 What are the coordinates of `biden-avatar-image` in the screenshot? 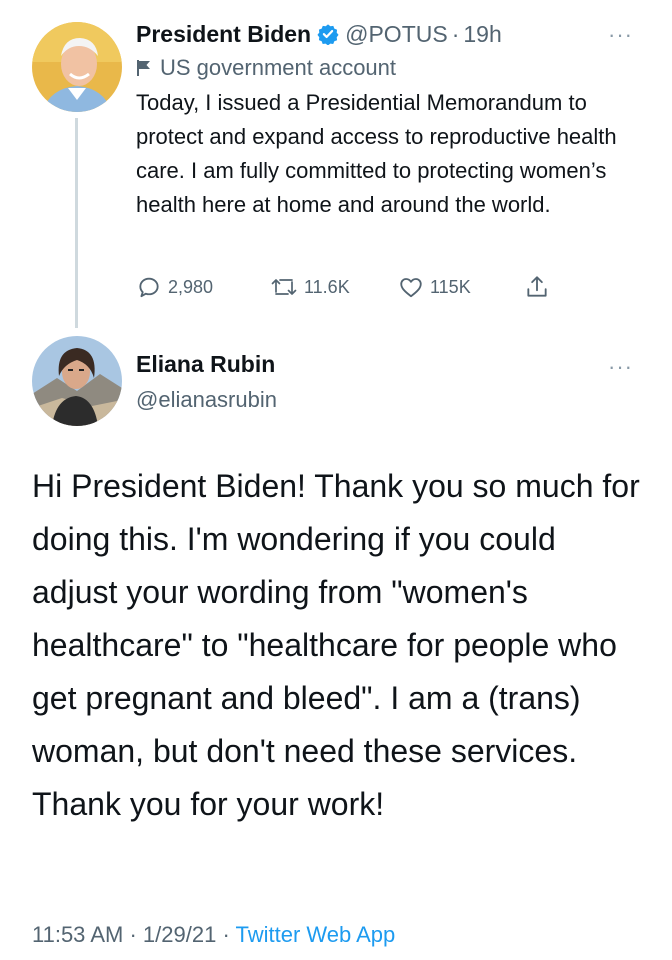 It's located at (77, 67).